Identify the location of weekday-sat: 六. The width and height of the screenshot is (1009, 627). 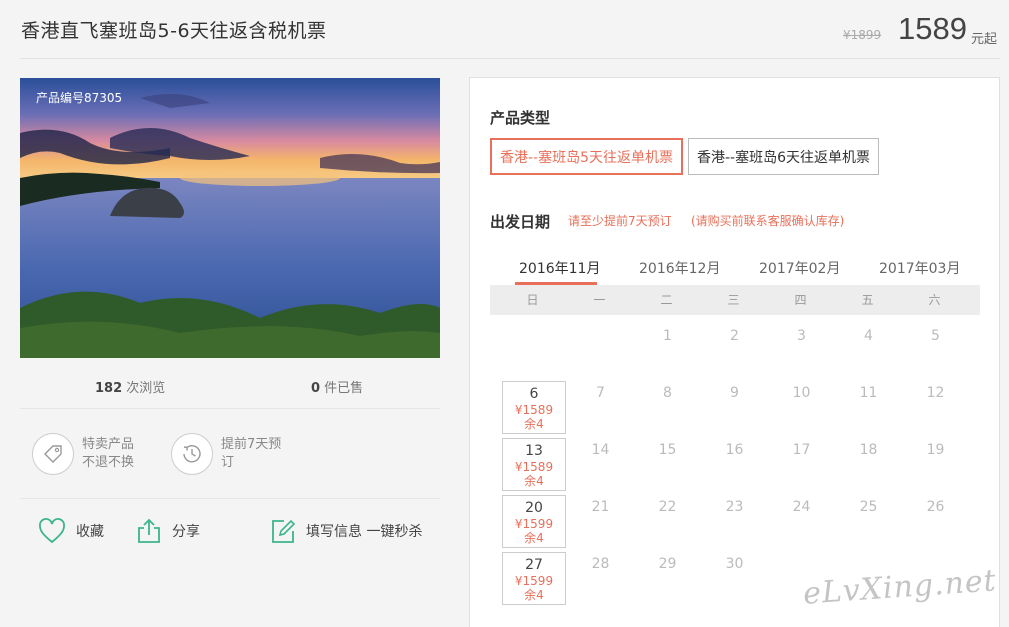
(934, 300).